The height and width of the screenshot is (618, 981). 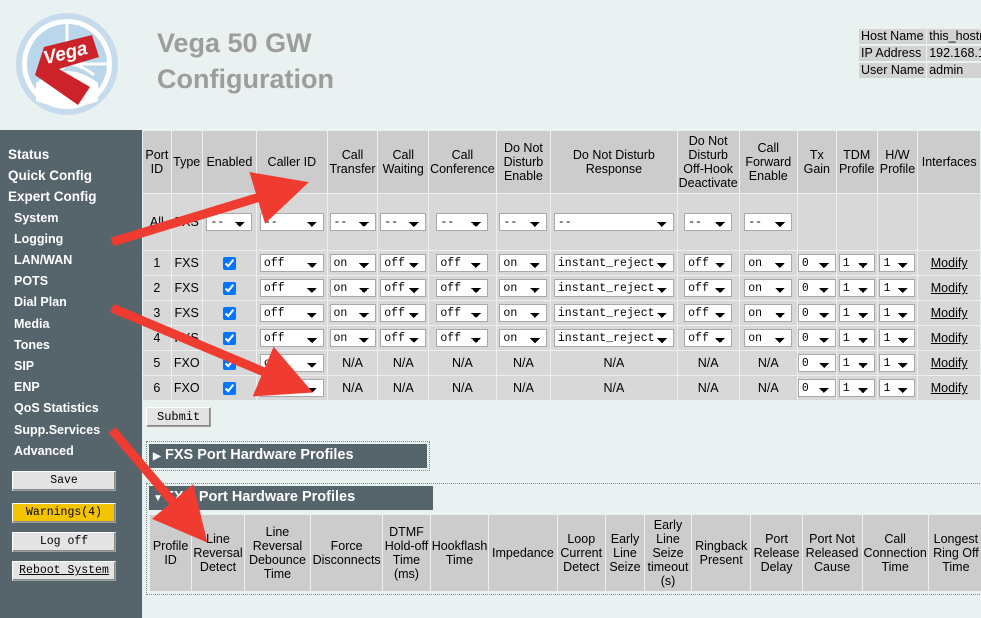 I want to click on all-dnd-enable-select: --, so click(x=523, y=222).